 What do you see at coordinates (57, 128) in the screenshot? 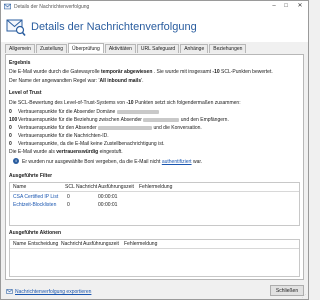
I see `trust-row-text: Vertrauenspunkte für den Absender` at bounding box center [57, 128].